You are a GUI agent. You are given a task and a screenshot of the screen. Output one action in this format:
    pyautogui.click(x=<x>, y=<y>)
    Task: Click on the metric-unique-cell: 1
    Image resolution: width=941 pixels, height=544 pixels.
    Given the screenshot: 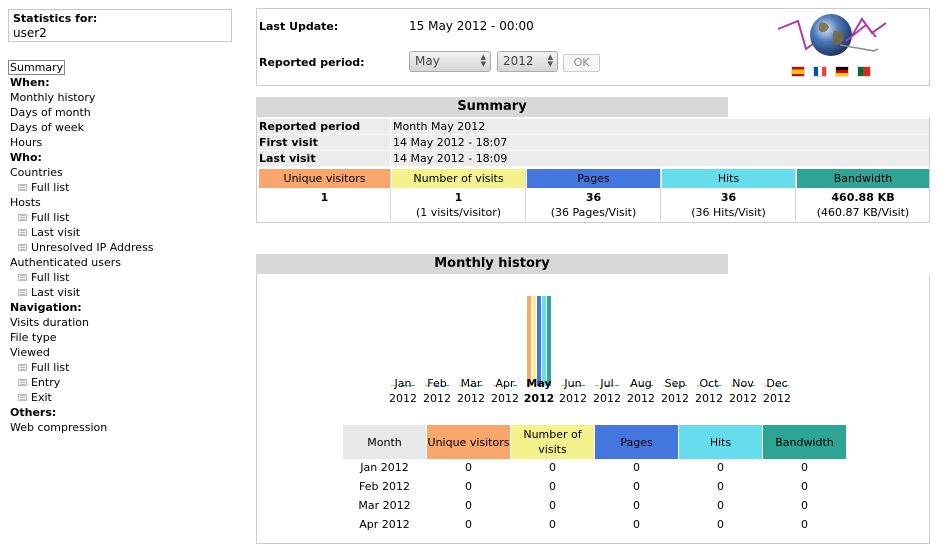 What is the action you would take?
    pyautogui.click(x=324, y=197)
    